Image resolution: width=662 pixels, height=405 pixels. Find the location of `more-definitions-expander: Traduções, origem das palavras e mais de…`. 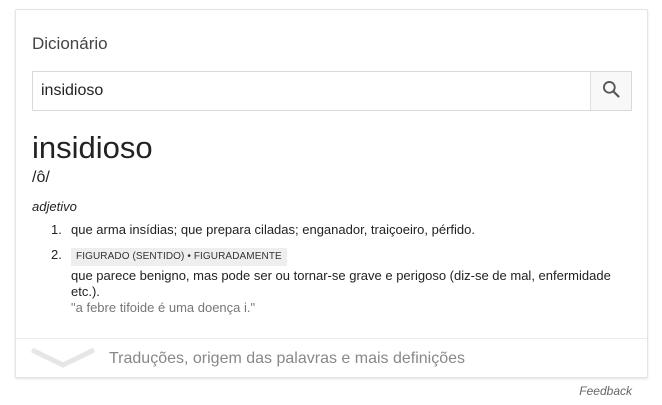

more-definitions-expander: Traduções, origem das palavras e mais de… is located at coordinates (331, 358).